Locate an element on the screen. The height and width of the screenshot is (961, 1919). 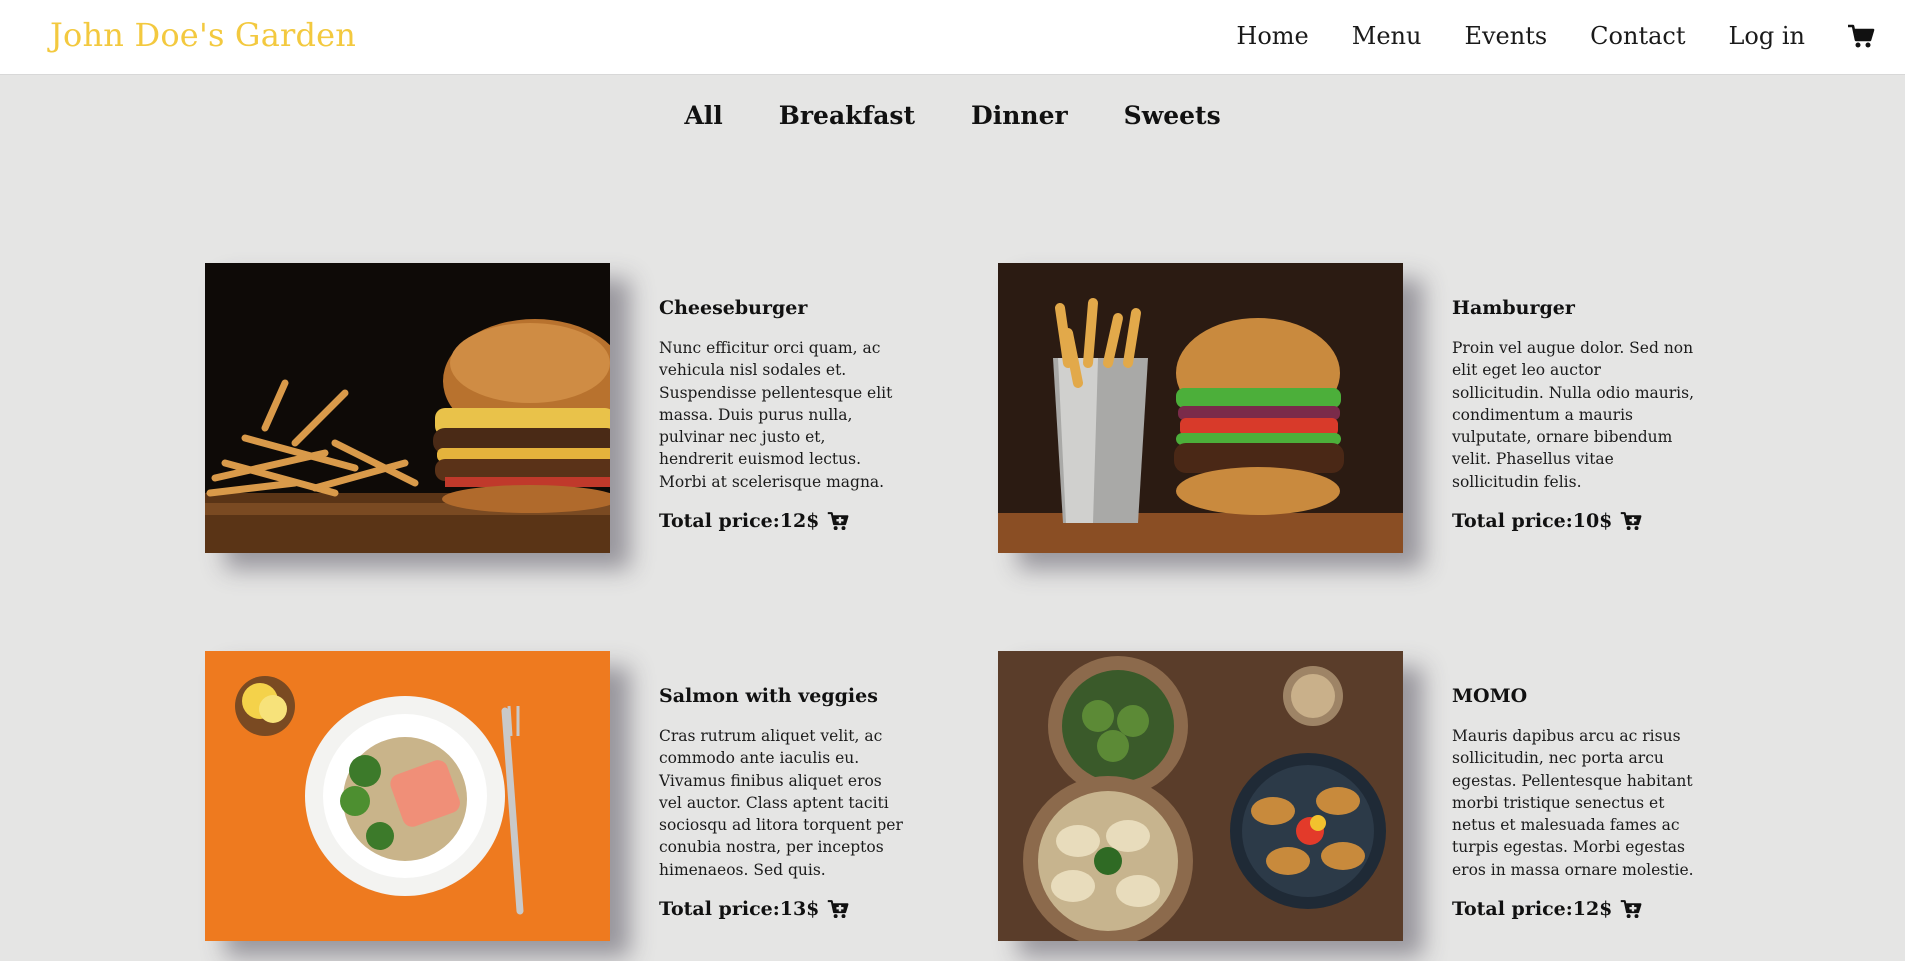
cheeseburger-photo is located at coordinates (407, 408).